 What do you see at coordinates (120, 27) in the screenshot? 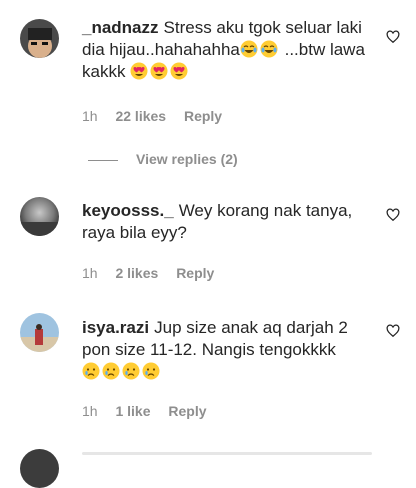
I see `comment-username: _nadnazz` at bounding box center [120, 27].